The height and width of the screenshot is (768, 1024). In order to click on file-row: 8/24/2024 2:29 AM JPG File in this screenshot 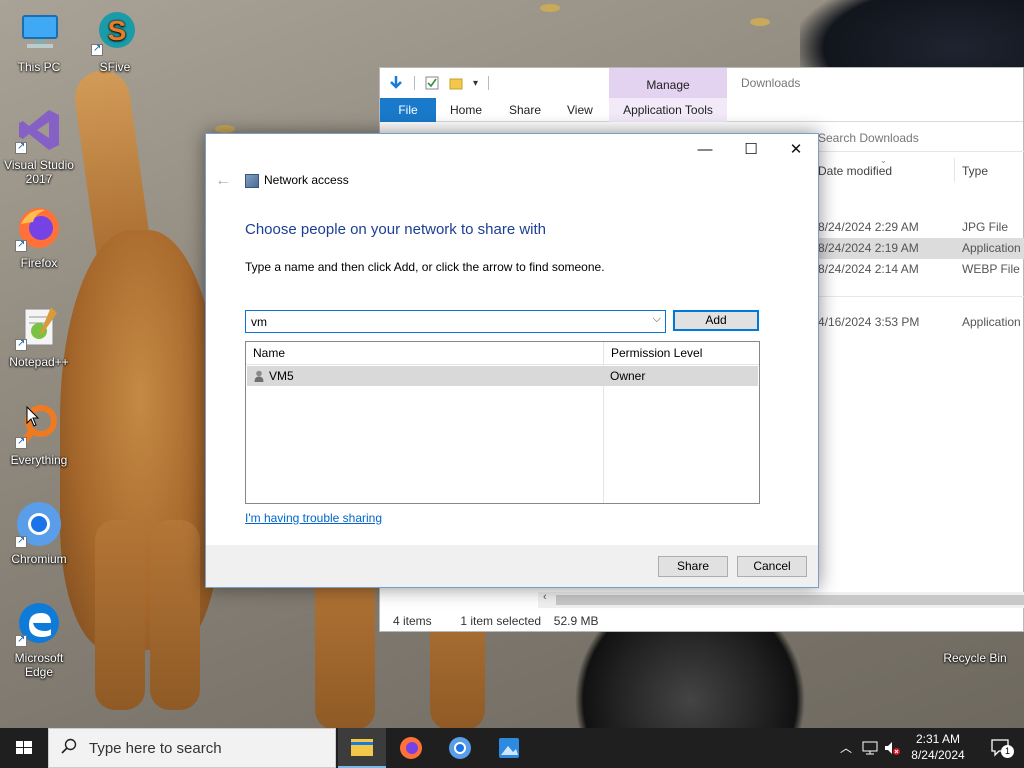, I will do `click(921, 227)`.